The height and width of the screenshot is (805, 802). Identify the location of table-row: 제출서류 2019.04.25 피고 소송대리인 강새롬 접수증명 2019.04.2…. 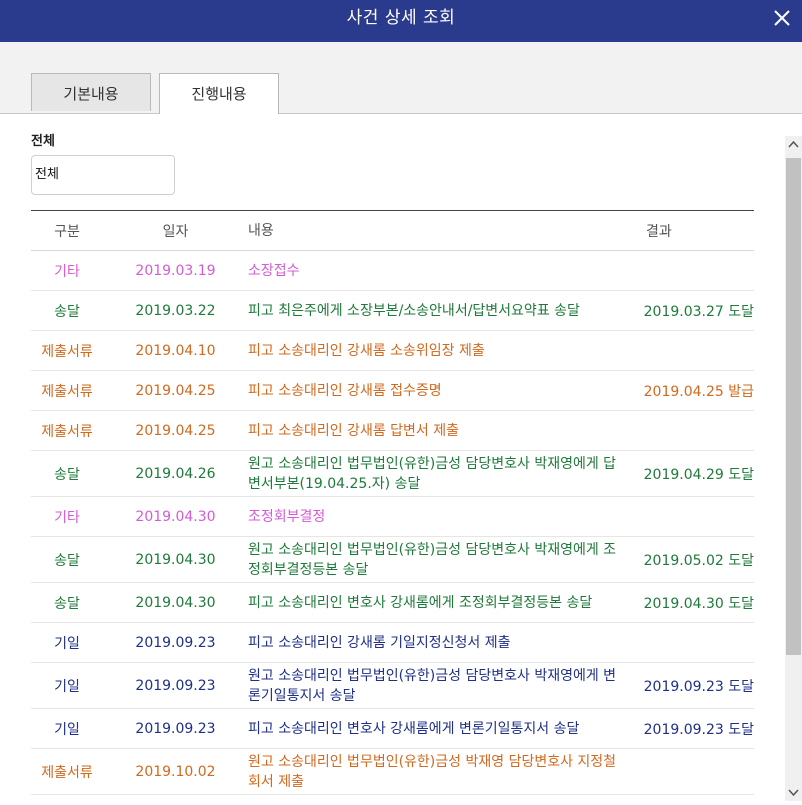
(392, 391).